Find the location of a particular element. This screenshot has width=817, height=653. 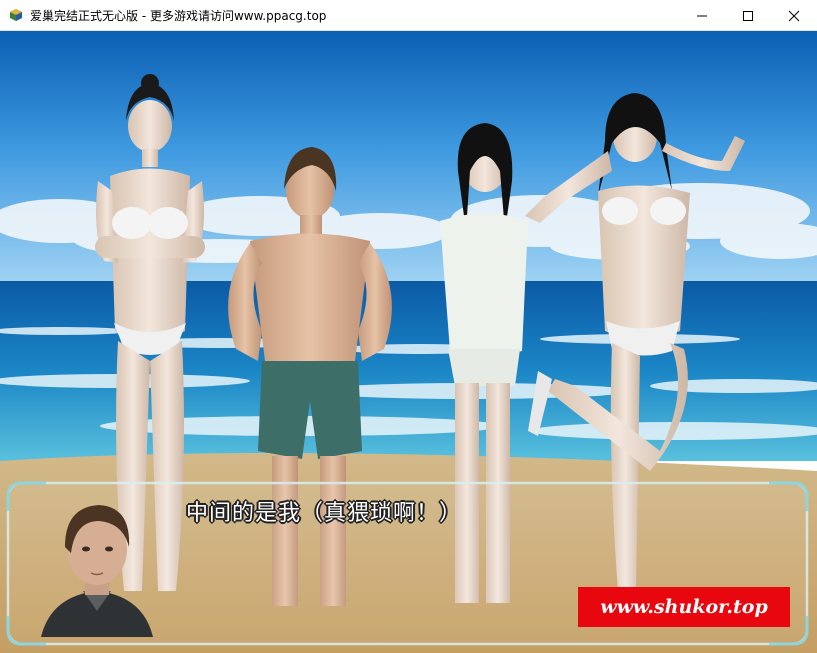

maximize-icon is located at coordinates (748, 15).